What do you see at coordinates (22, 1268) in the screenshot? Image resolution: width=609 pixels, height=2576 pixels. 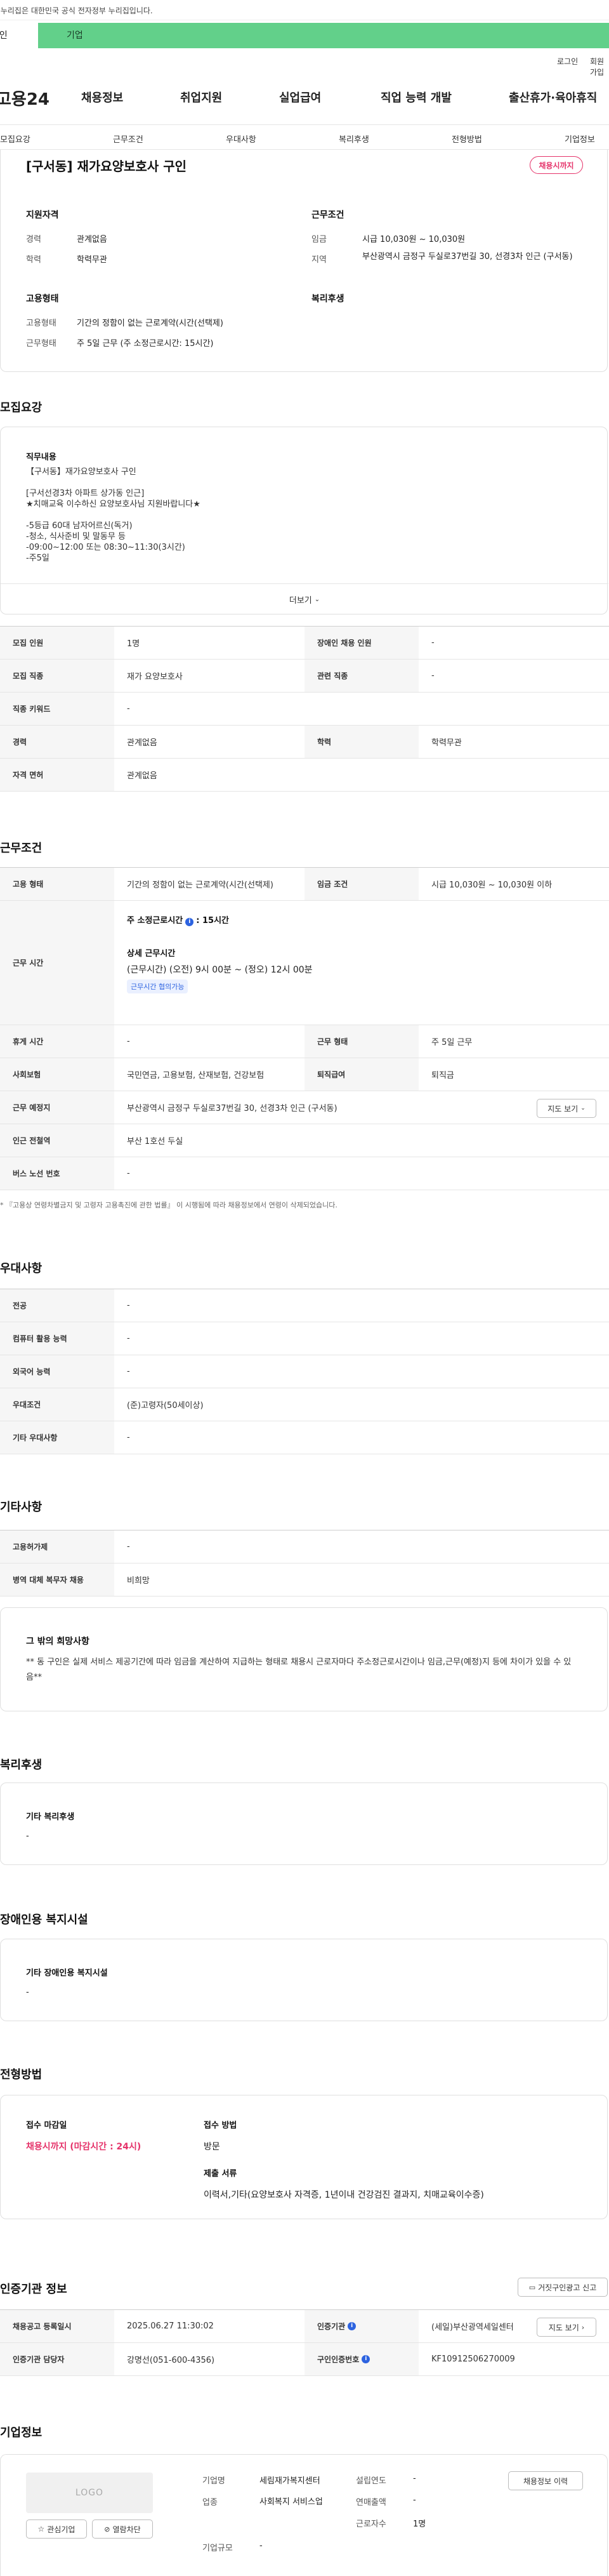 I see `pref-heading: 우대사항` at bounding box center [22, 1268].